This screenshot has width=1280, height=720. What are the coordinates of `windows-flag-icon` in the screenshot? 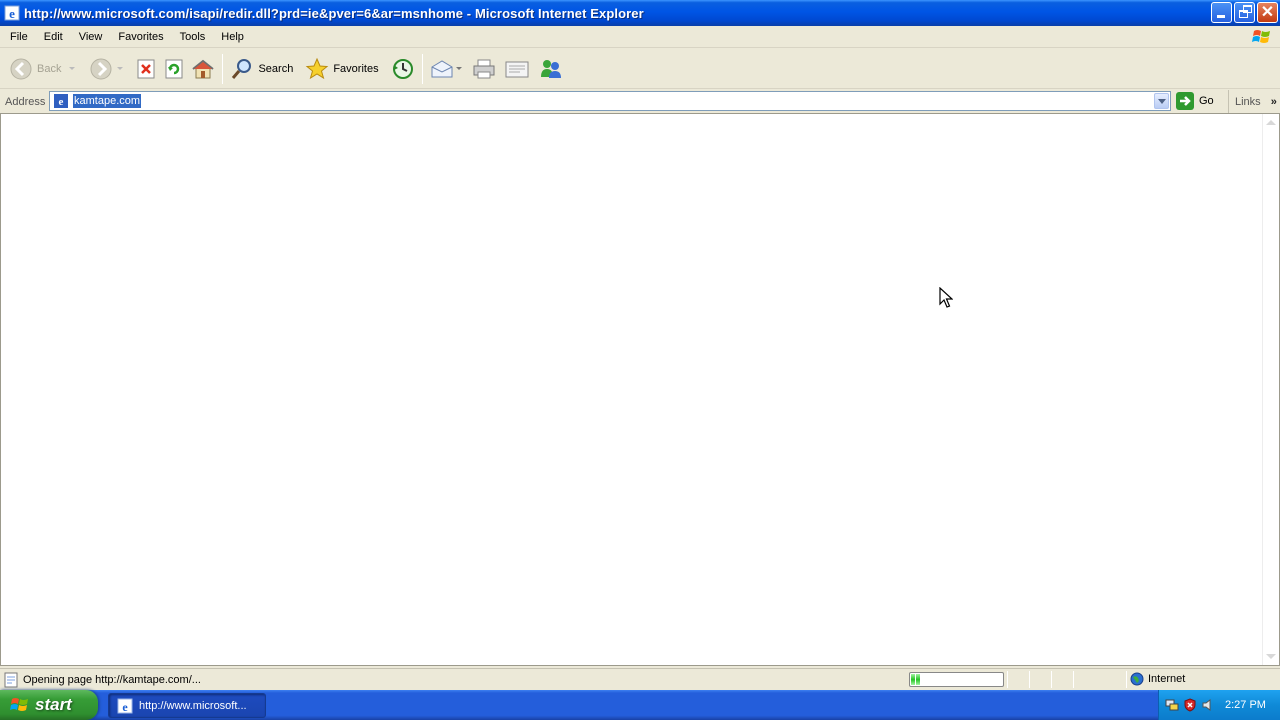 It's located at (19, 704).